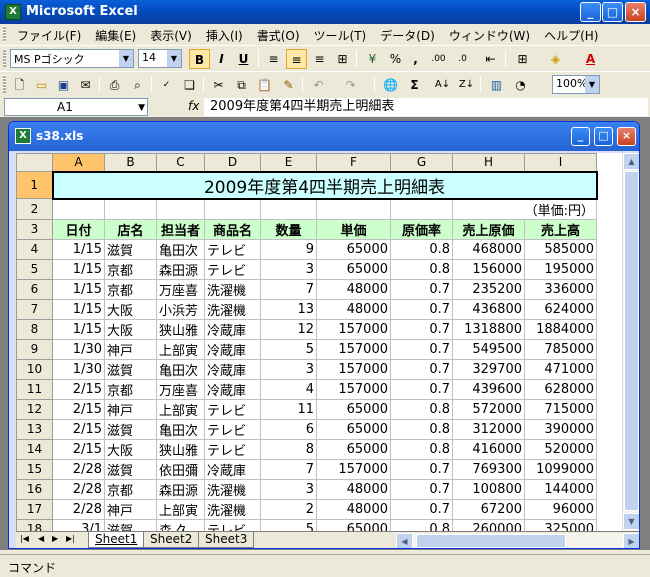 The image size is (650, 577). What do you see at coordinates (72, 58) in the screenshot?
I see `font-name-select: MS Pゴシック ▼` at bounding box center [72, 58].